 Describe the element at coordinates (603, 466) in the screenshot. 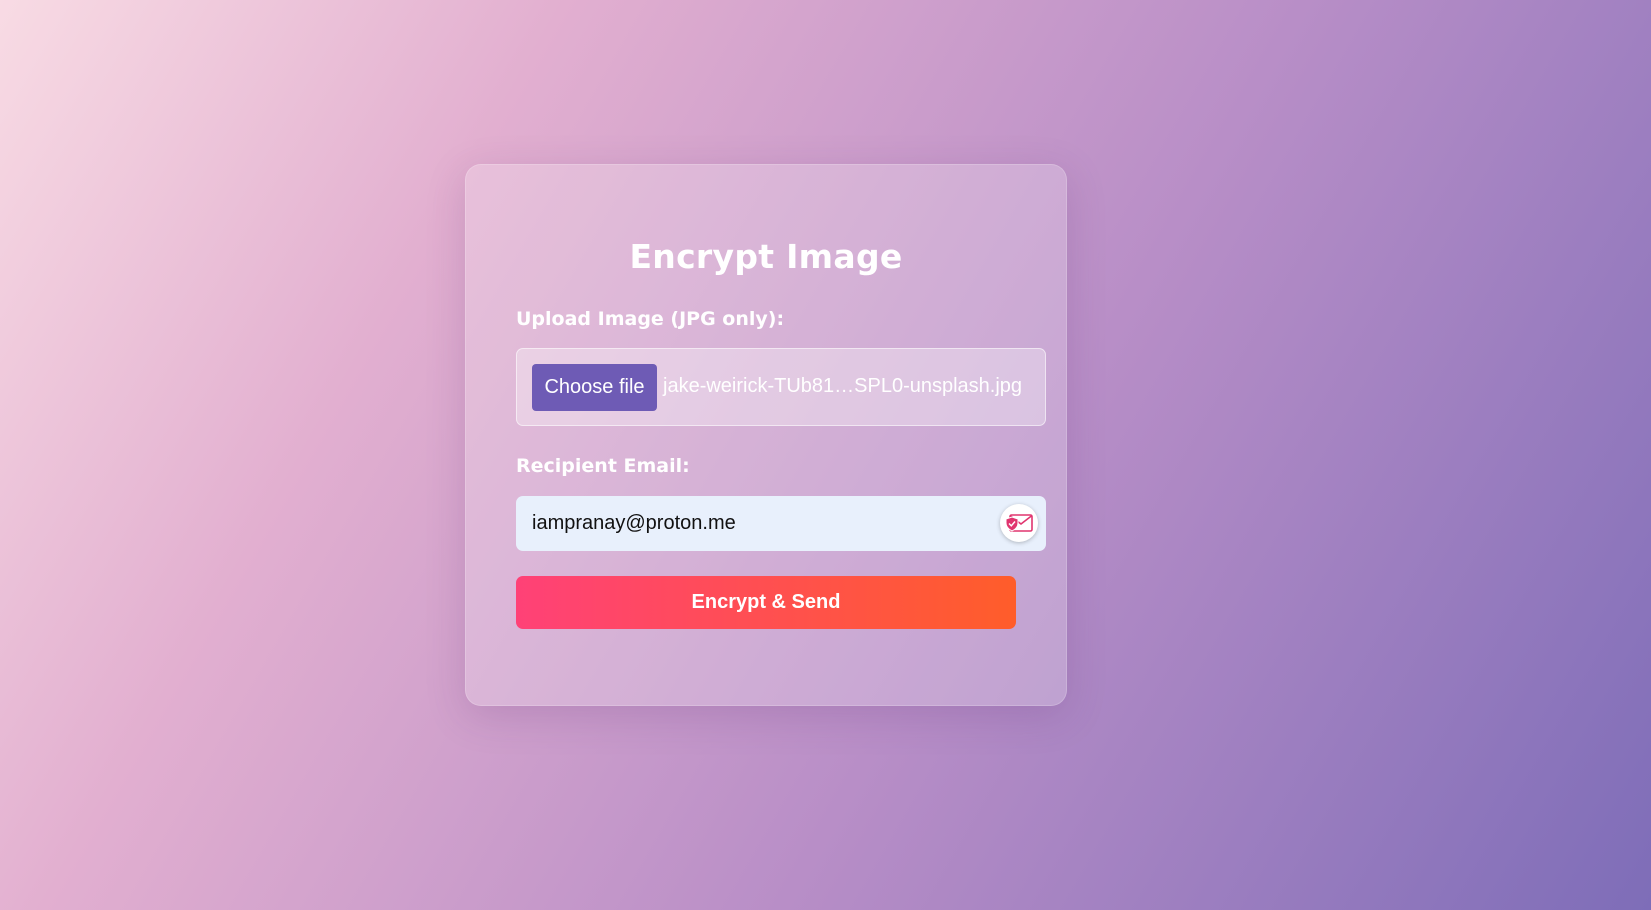

I see `email-label: Recipient Email:` at that location.